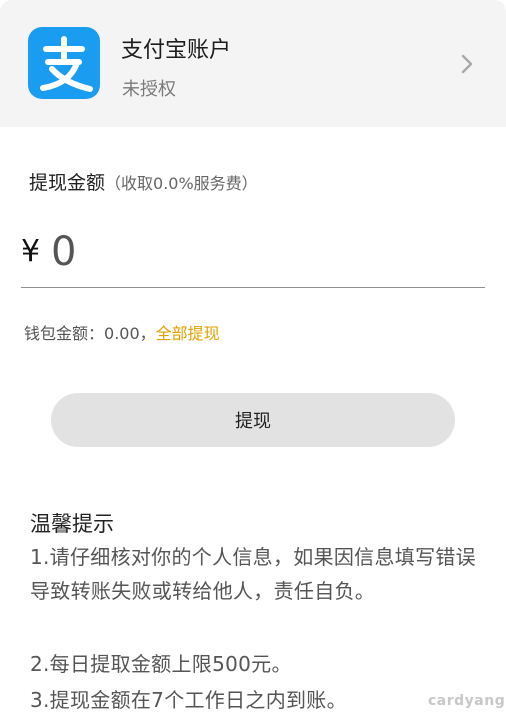  I want to click on withdraw-amount-label: 提现金额, so click(67, 183).